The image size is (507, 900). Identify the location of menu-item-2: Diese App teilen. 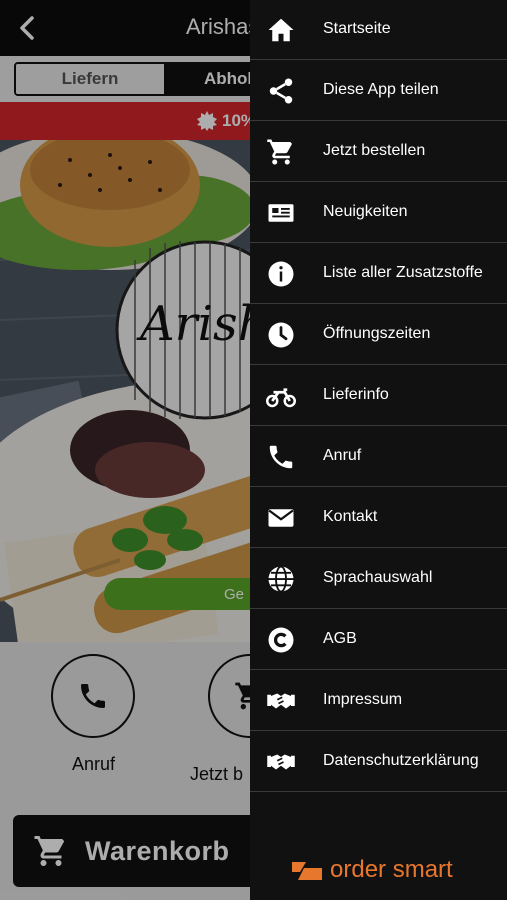
(378, 91).